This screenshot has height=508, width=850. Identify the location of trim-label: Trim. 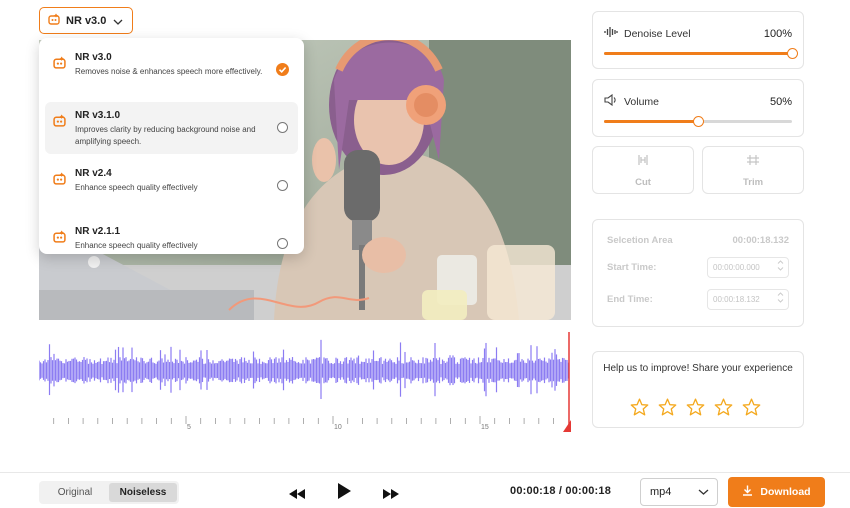
(753, 182).